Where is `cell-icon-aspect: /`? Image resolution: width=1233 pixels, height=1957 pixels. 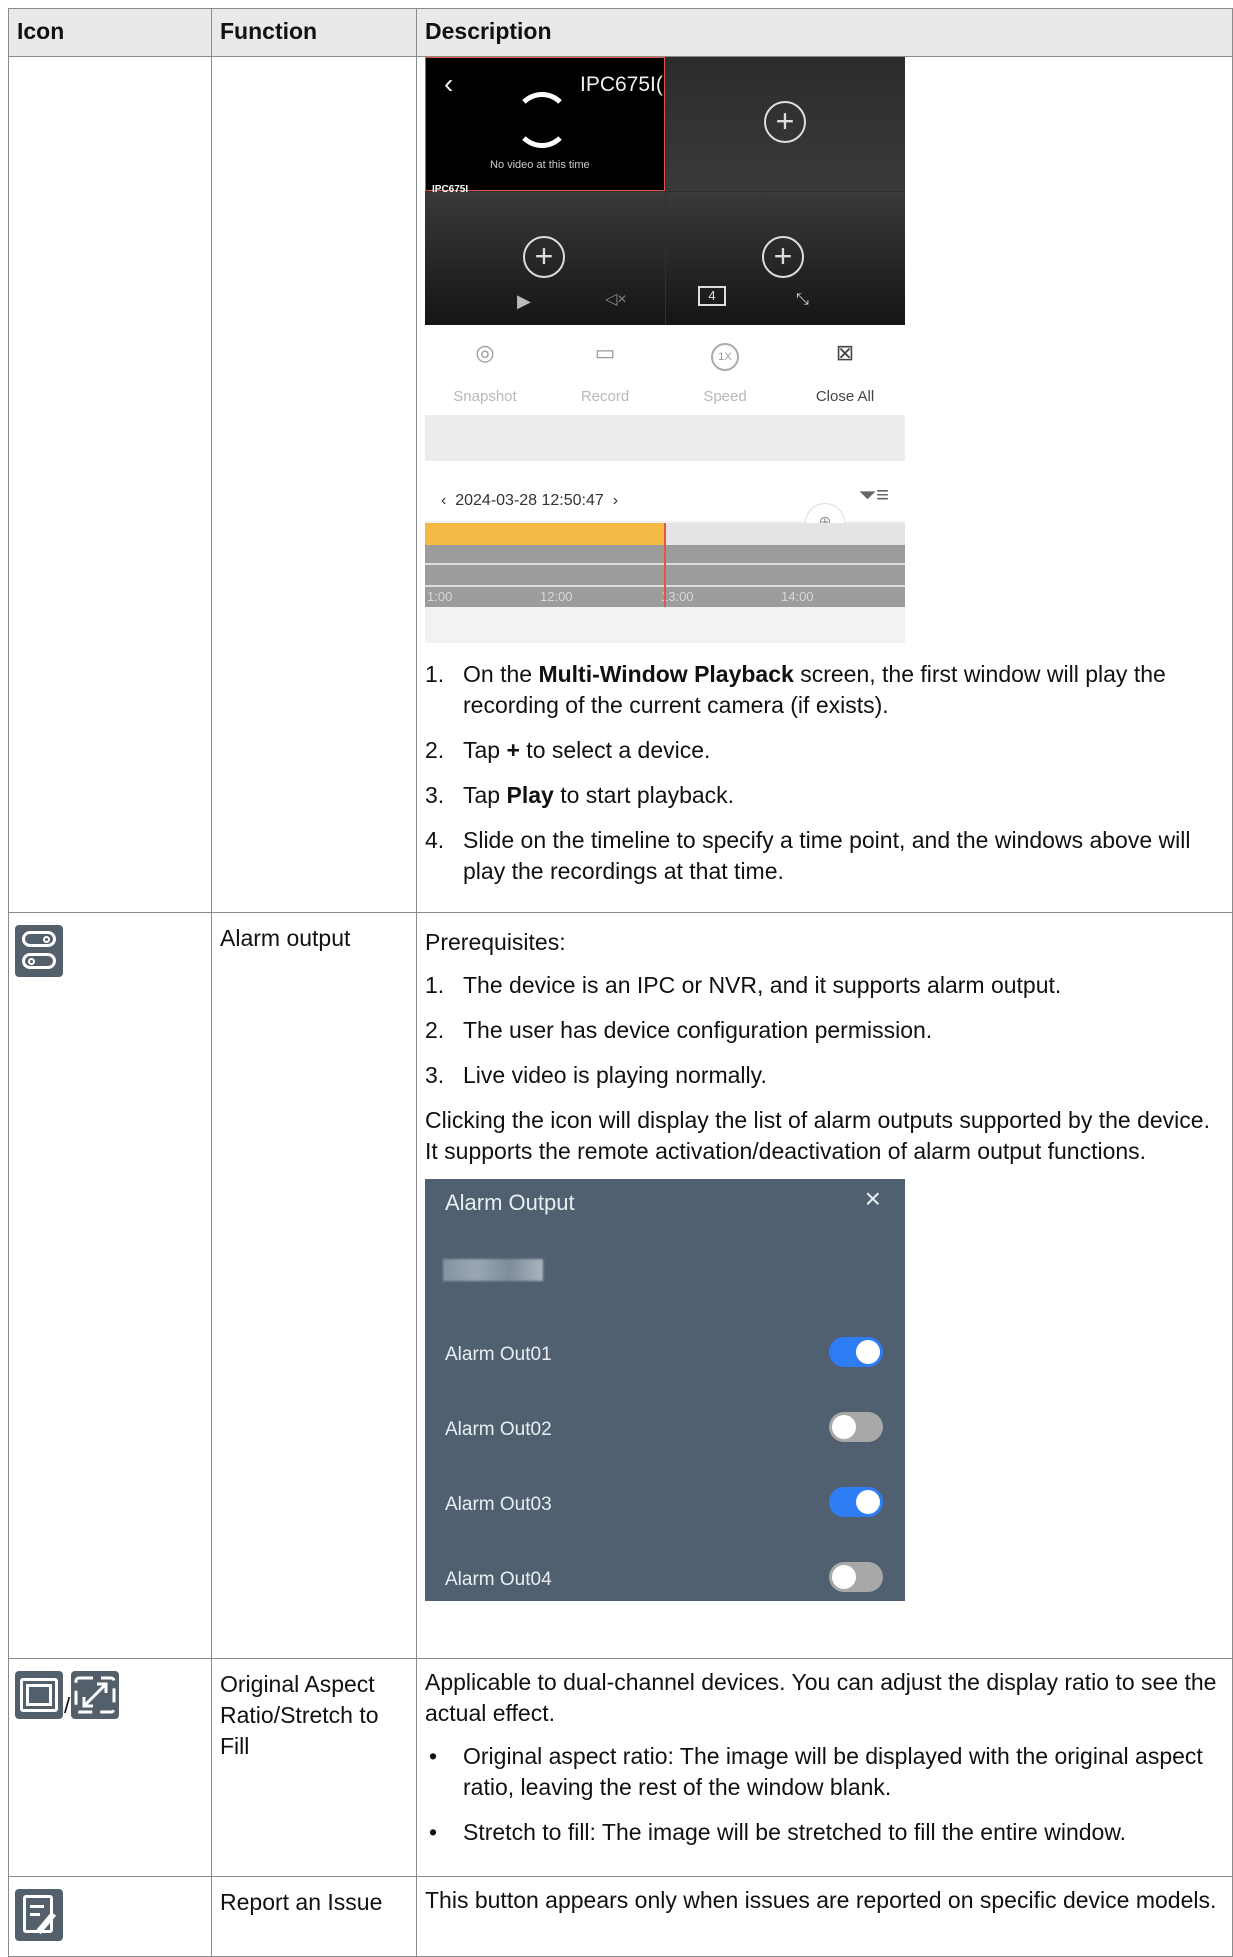 cell-icon-aspect: / is located at coordinates (110, 1767).